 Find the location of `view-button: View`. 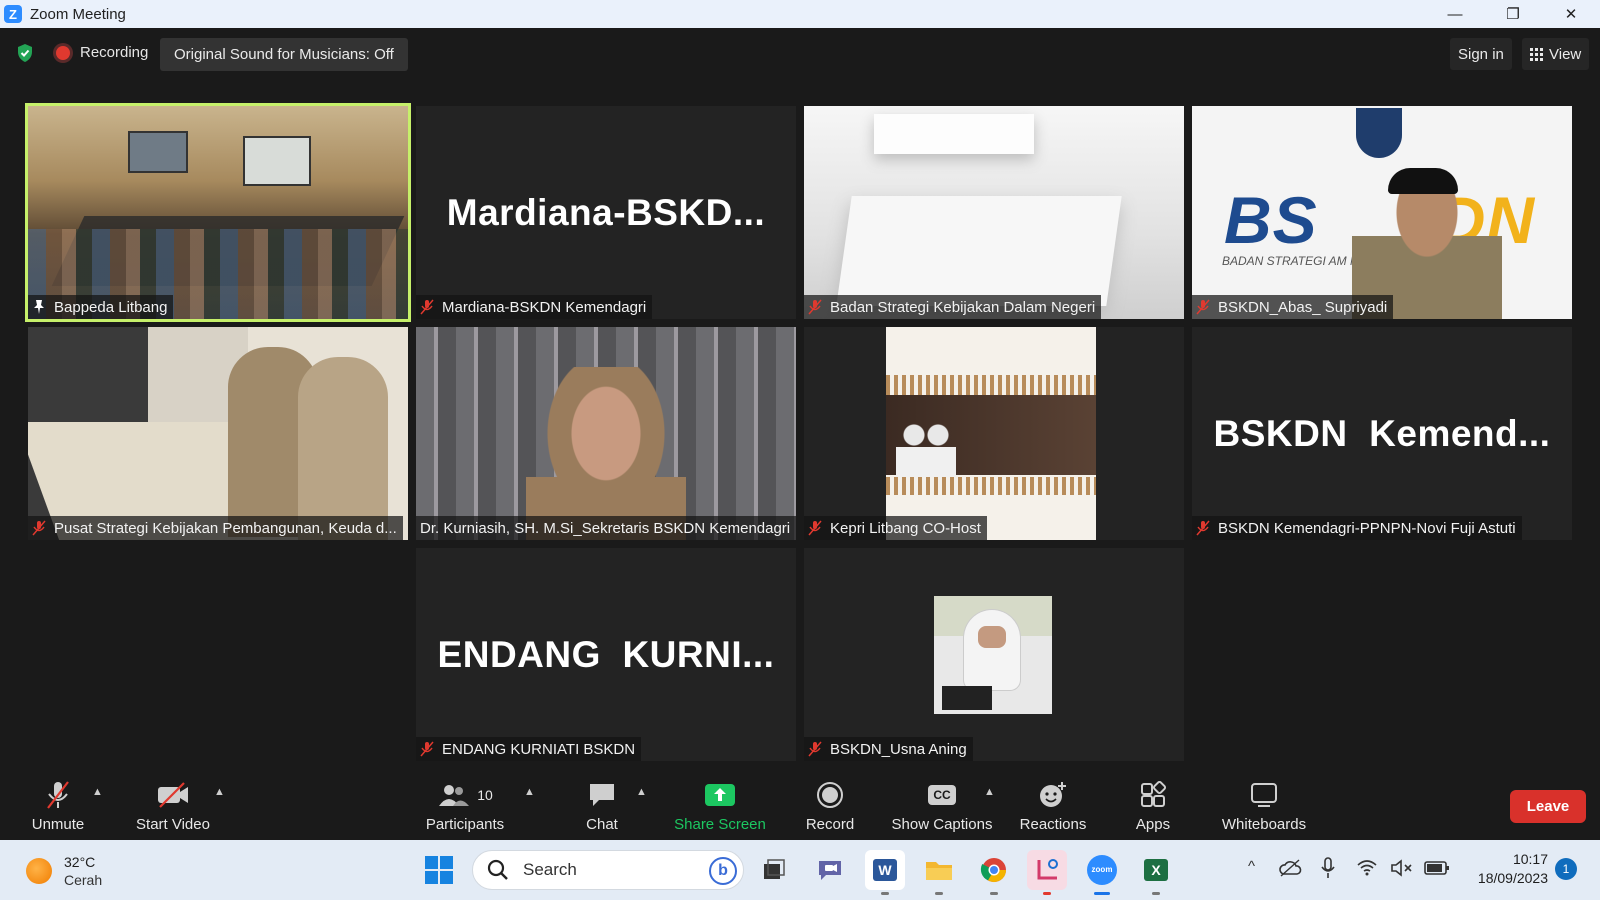

view-button: View is located at coordinates (1556, 54).